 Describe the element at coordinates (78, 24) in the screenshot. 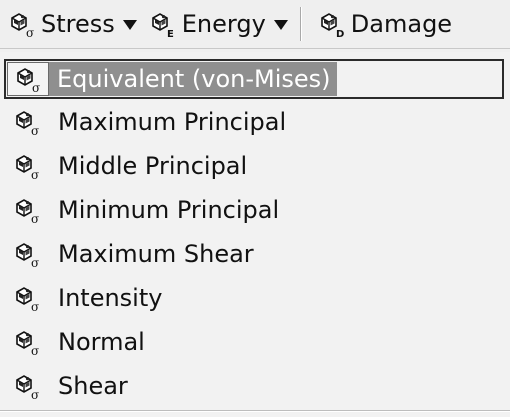

I see `stress-label: Stress` at that location.